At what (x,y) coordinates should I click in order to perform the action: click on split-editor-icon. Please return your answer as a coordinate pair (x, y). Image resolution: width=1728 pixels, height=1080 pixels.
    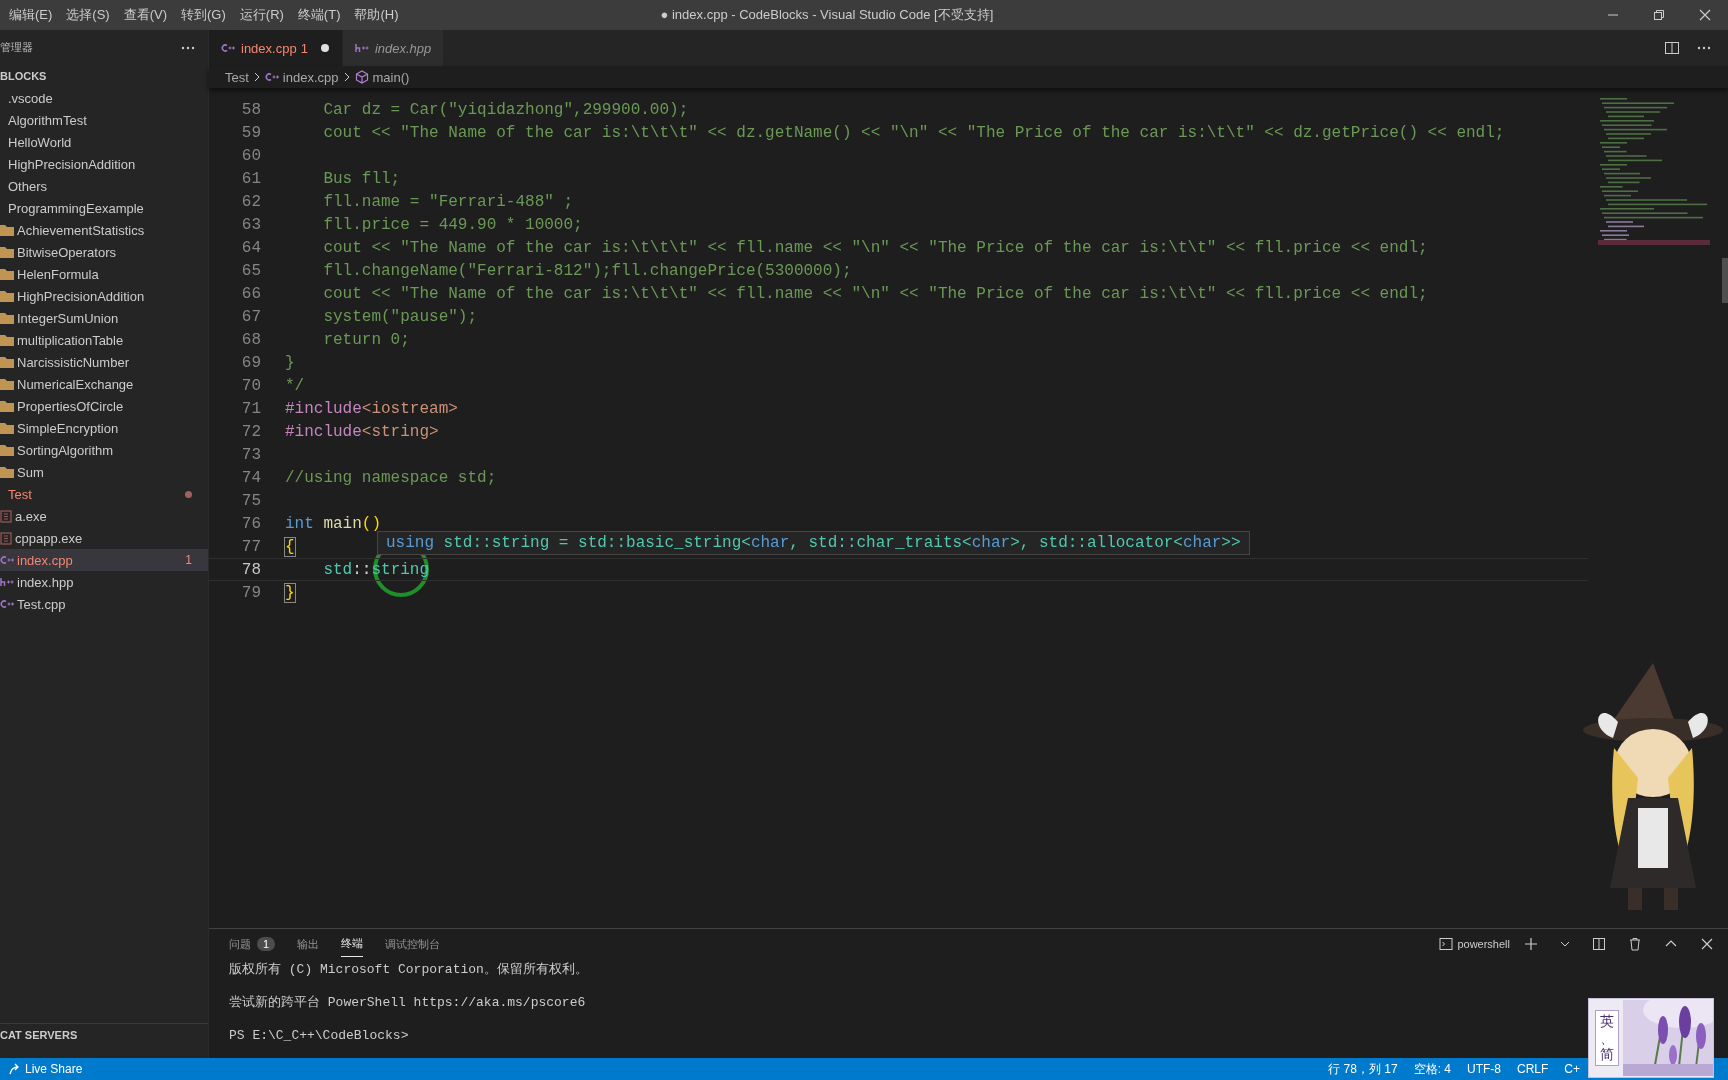
    Looking at the image, I should click on (1672, 48).